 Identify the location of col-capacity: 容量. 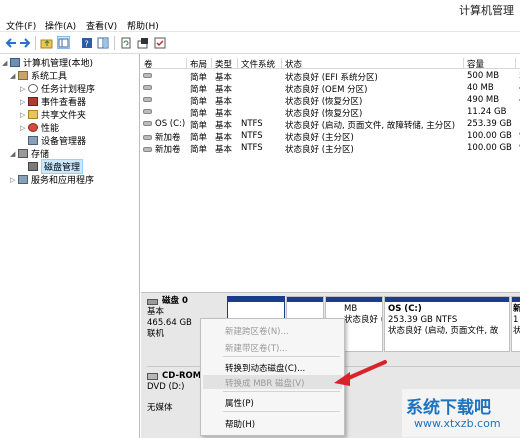
(490, 64).